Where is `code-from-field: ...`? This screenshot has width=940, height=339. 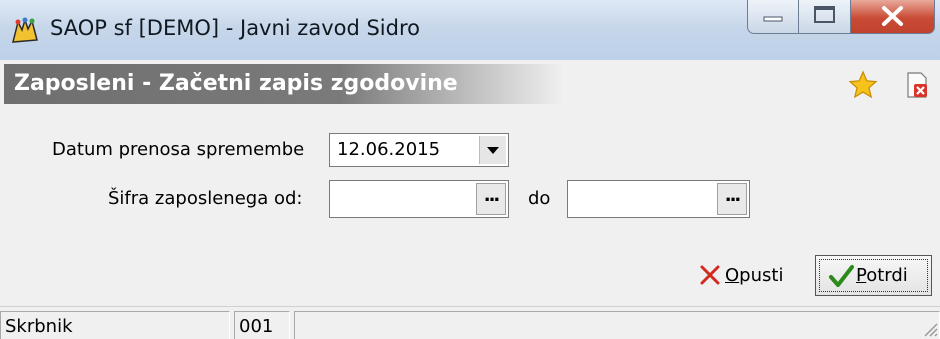
code-from-field: ... is located at coordinates (419, 199).